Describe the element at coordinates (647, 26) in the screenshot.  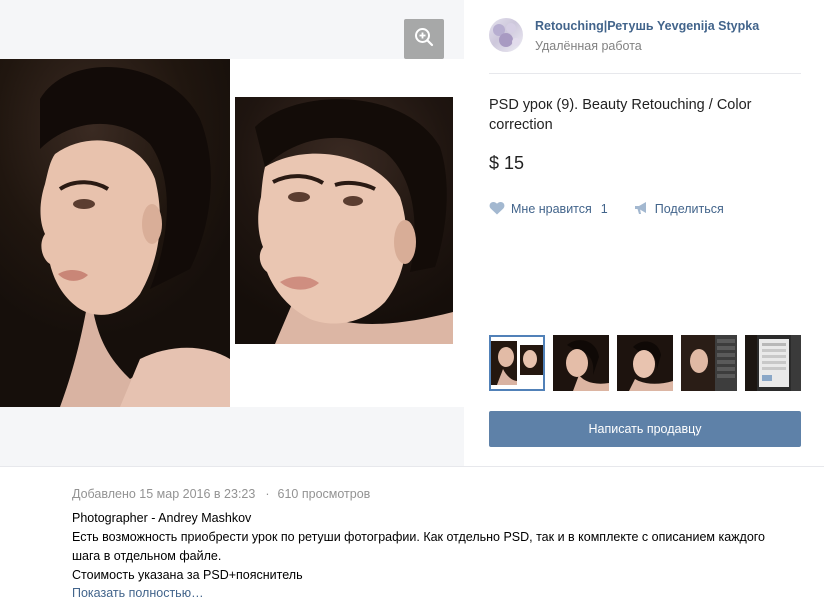
I see `seller-name-link: Retouching|Ретушь Yevgenija Stypka` at that location.